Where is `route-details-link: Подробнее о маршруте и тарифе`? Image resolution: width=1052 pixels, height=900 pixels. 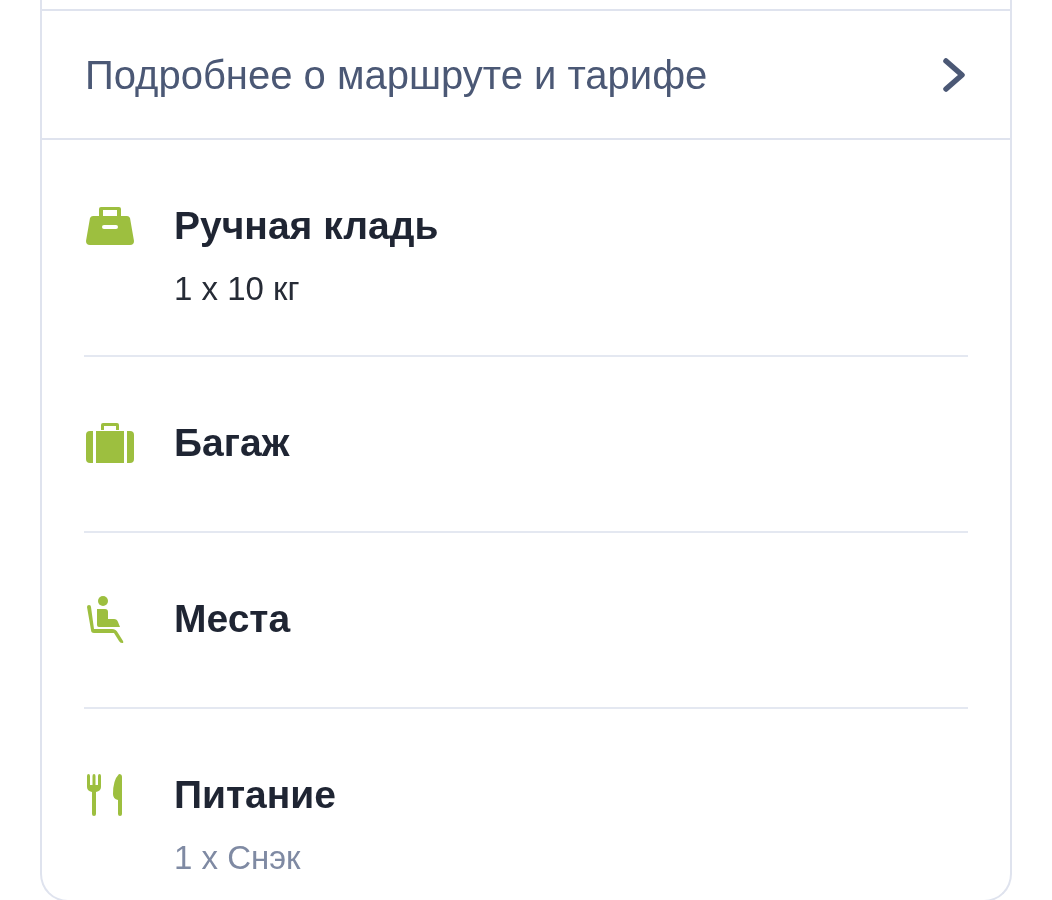
route-details-link: Подробнее о маршруте и тарифе is located at coordinates (526, 74).